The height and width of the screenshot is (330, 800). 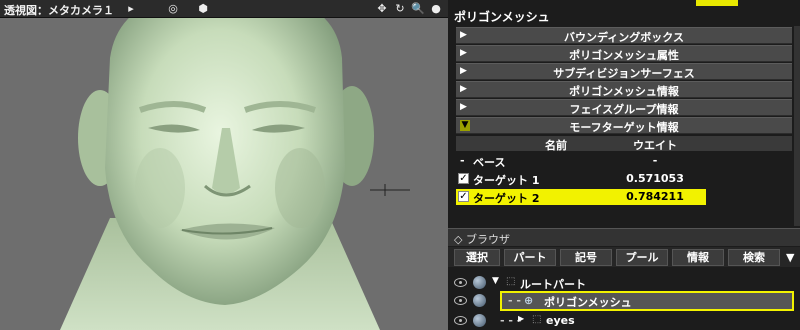 I want to click on tree-connector: - -, so click(x=514, y=300).